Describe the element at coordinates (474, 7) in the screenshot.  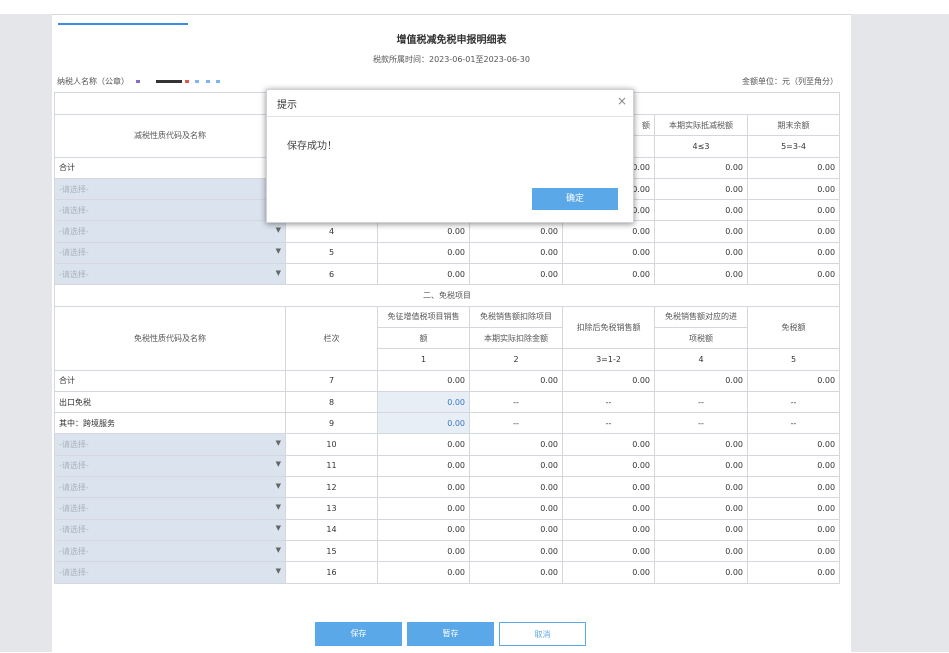
I see `browser-top-strip` at that location.